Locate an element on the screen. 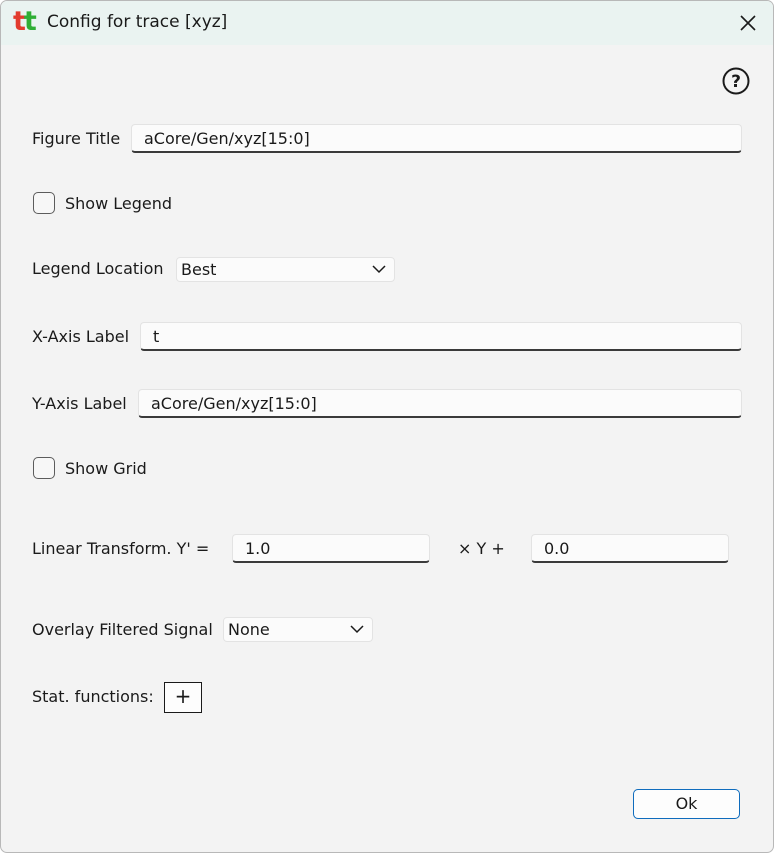 This screenshot has height=853, width=774. times-y-plus-label: × Y + is located at coordinates (481, 548).